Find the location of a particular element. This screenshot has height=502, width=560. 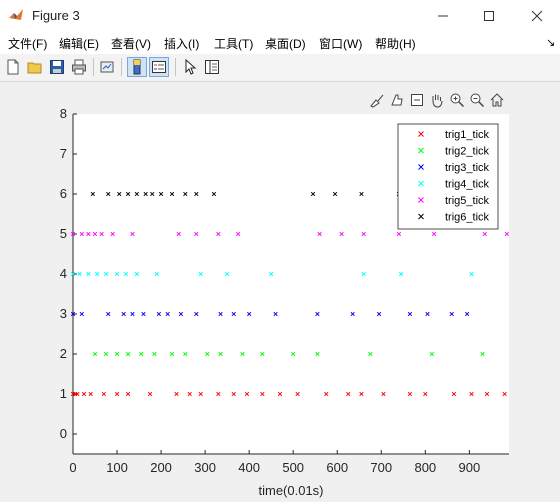

property-inspector-icon is located at coordinates (212, 67).